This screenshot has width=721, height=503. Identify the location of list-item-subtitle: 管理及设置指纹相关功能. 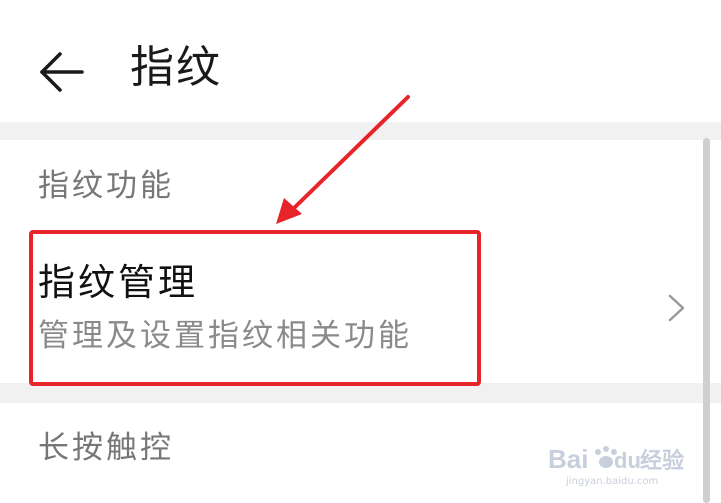
(225, 336).